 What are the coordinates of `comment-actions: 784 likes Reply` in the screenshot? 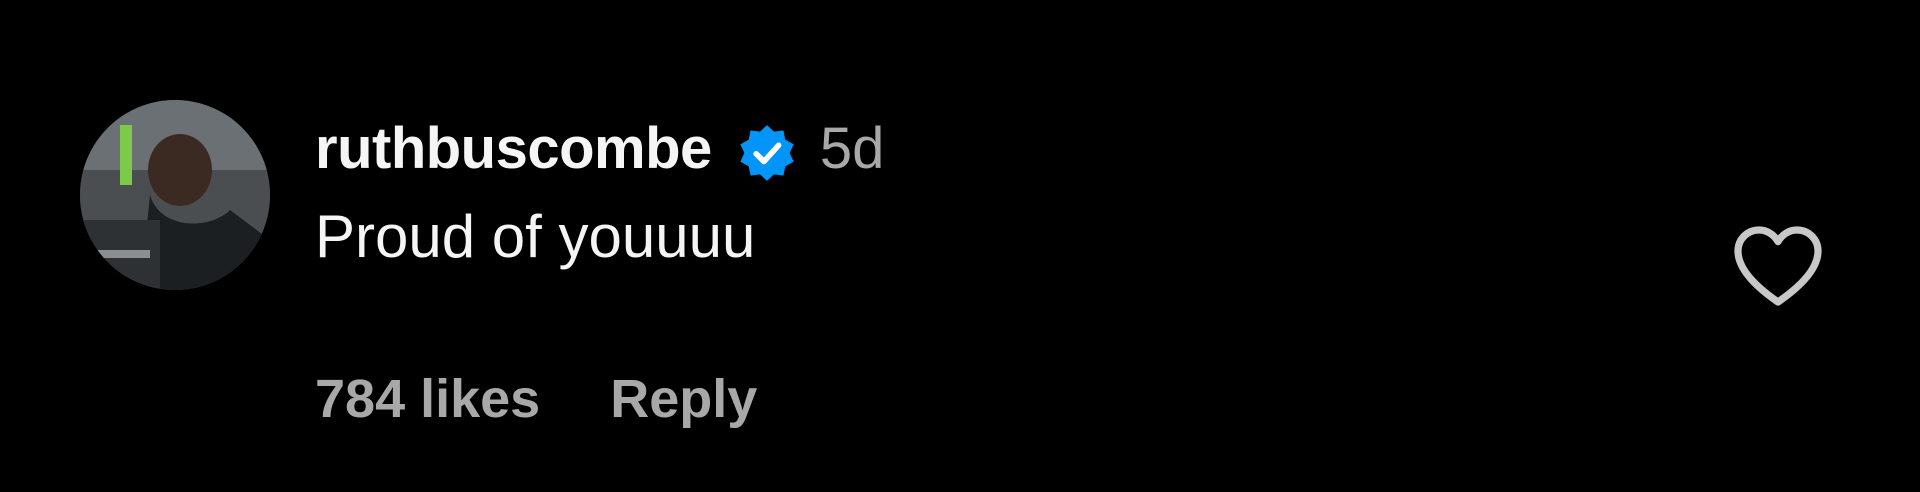 It's located at (536, 399).